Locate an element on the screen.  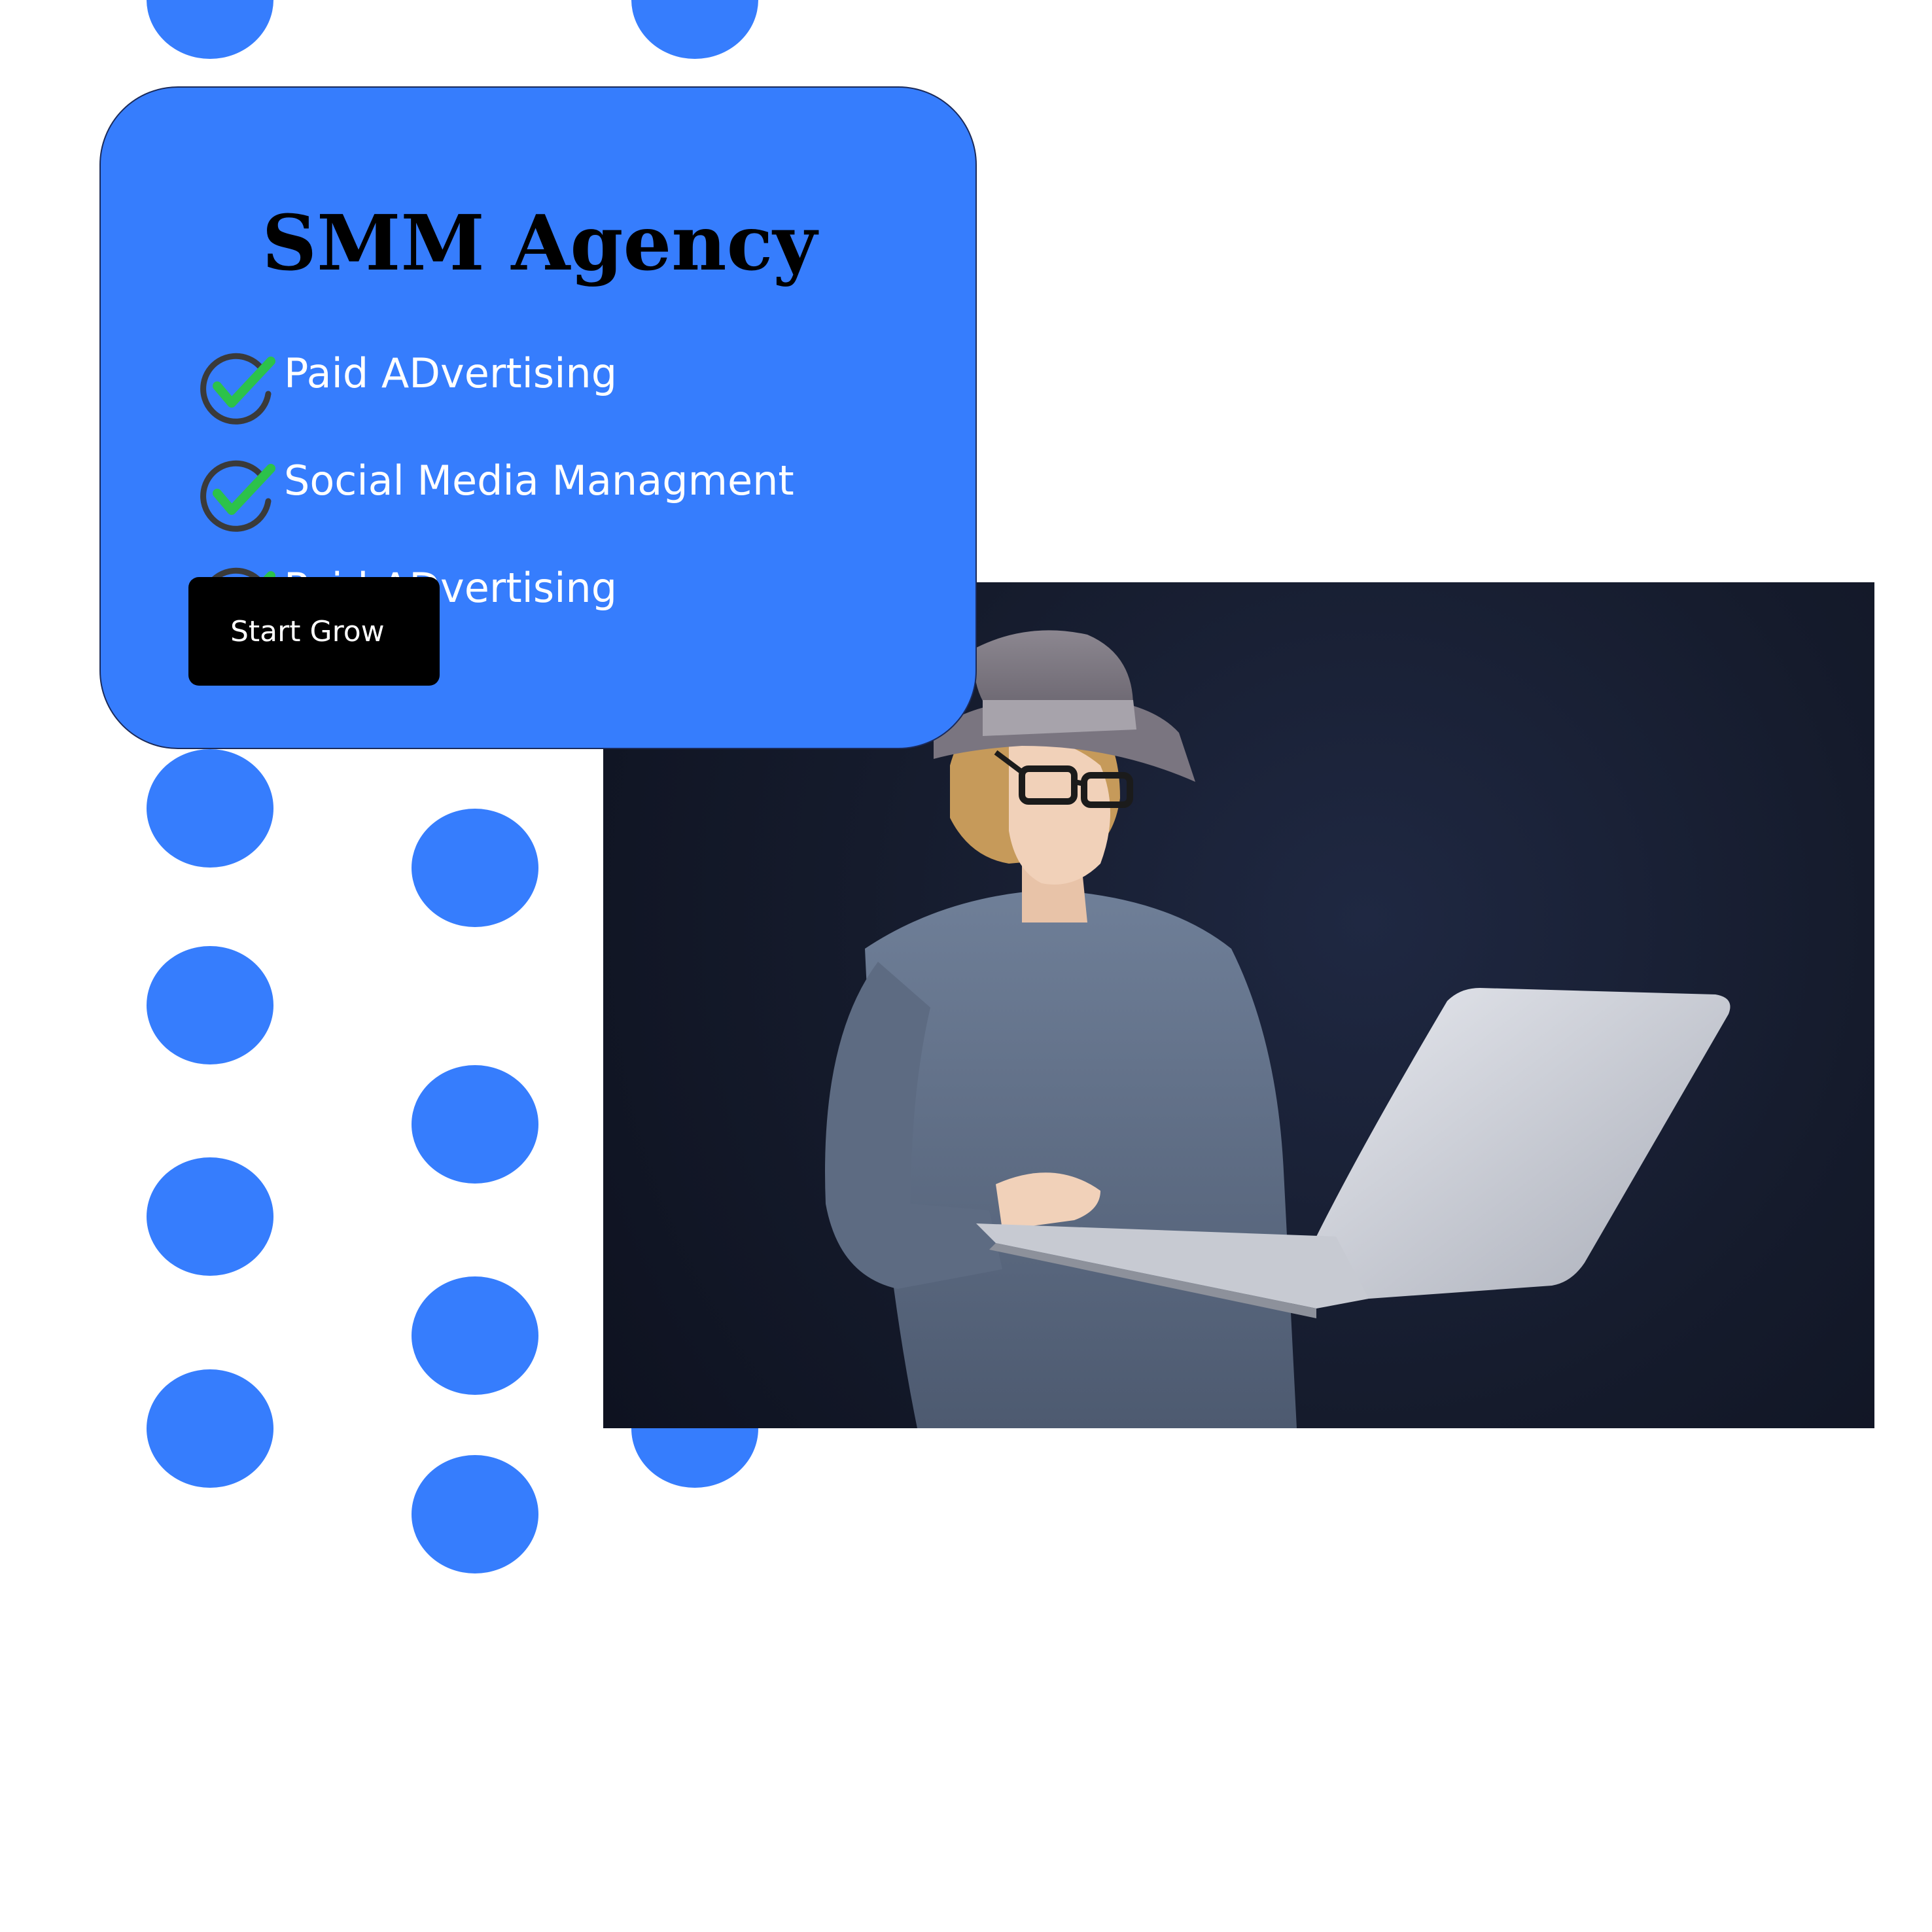
feature-item: Social Media Managment is located at coordinates (557, 493).